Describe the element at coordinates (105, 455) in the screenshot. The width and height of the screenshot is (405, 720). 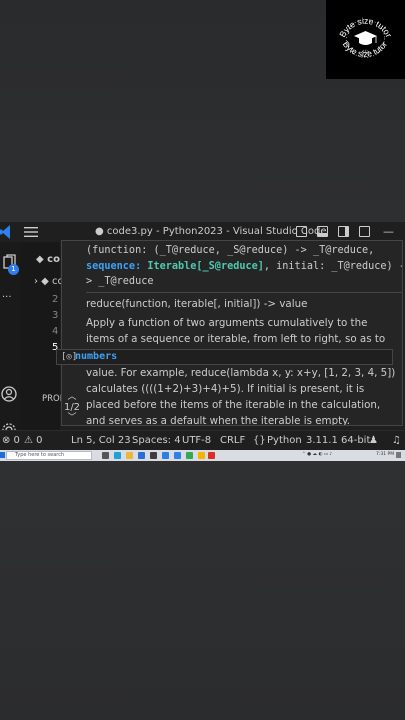
I see `task-view-icon` at that location.